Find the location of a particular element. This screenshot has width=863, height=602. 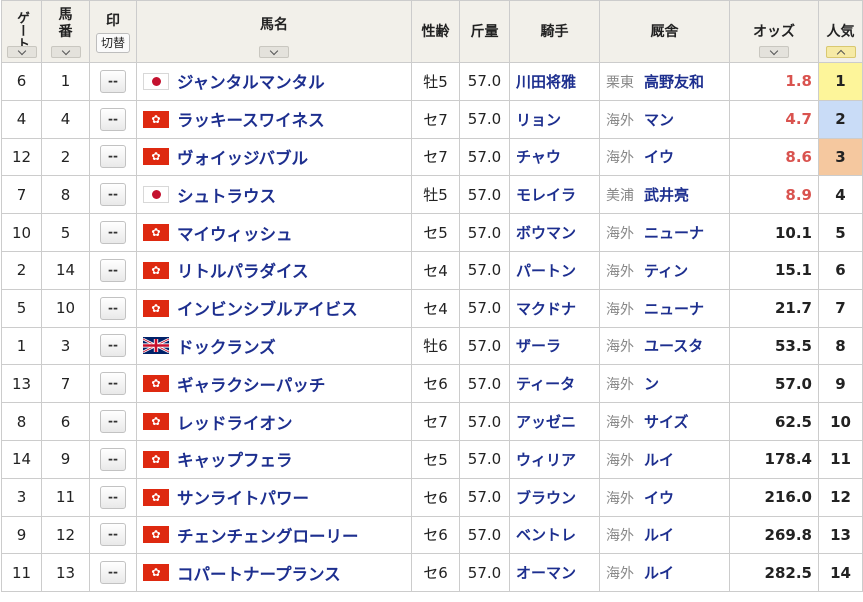

jockey-link: ティータ is located at coordinates (554, 384).